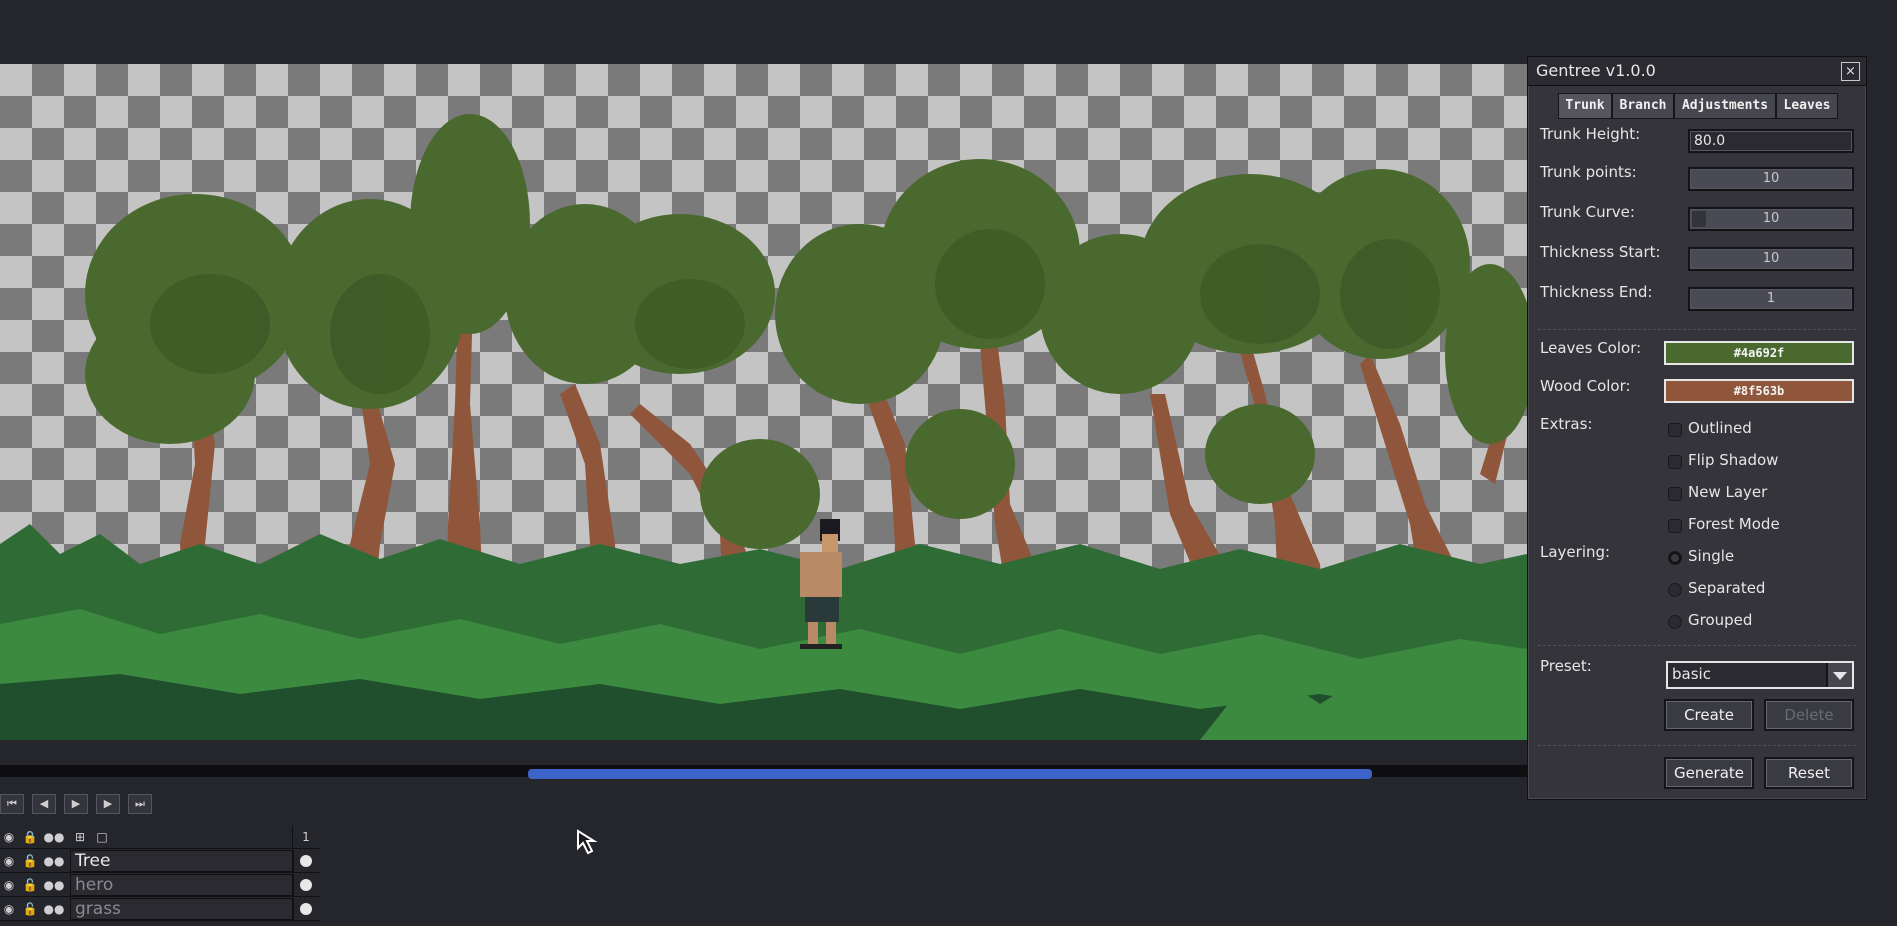  What do you see at coordinates (1807, 106) in the screenshot?
I see `tab-leaves: Leaves` at bounding box center [1807, 106].